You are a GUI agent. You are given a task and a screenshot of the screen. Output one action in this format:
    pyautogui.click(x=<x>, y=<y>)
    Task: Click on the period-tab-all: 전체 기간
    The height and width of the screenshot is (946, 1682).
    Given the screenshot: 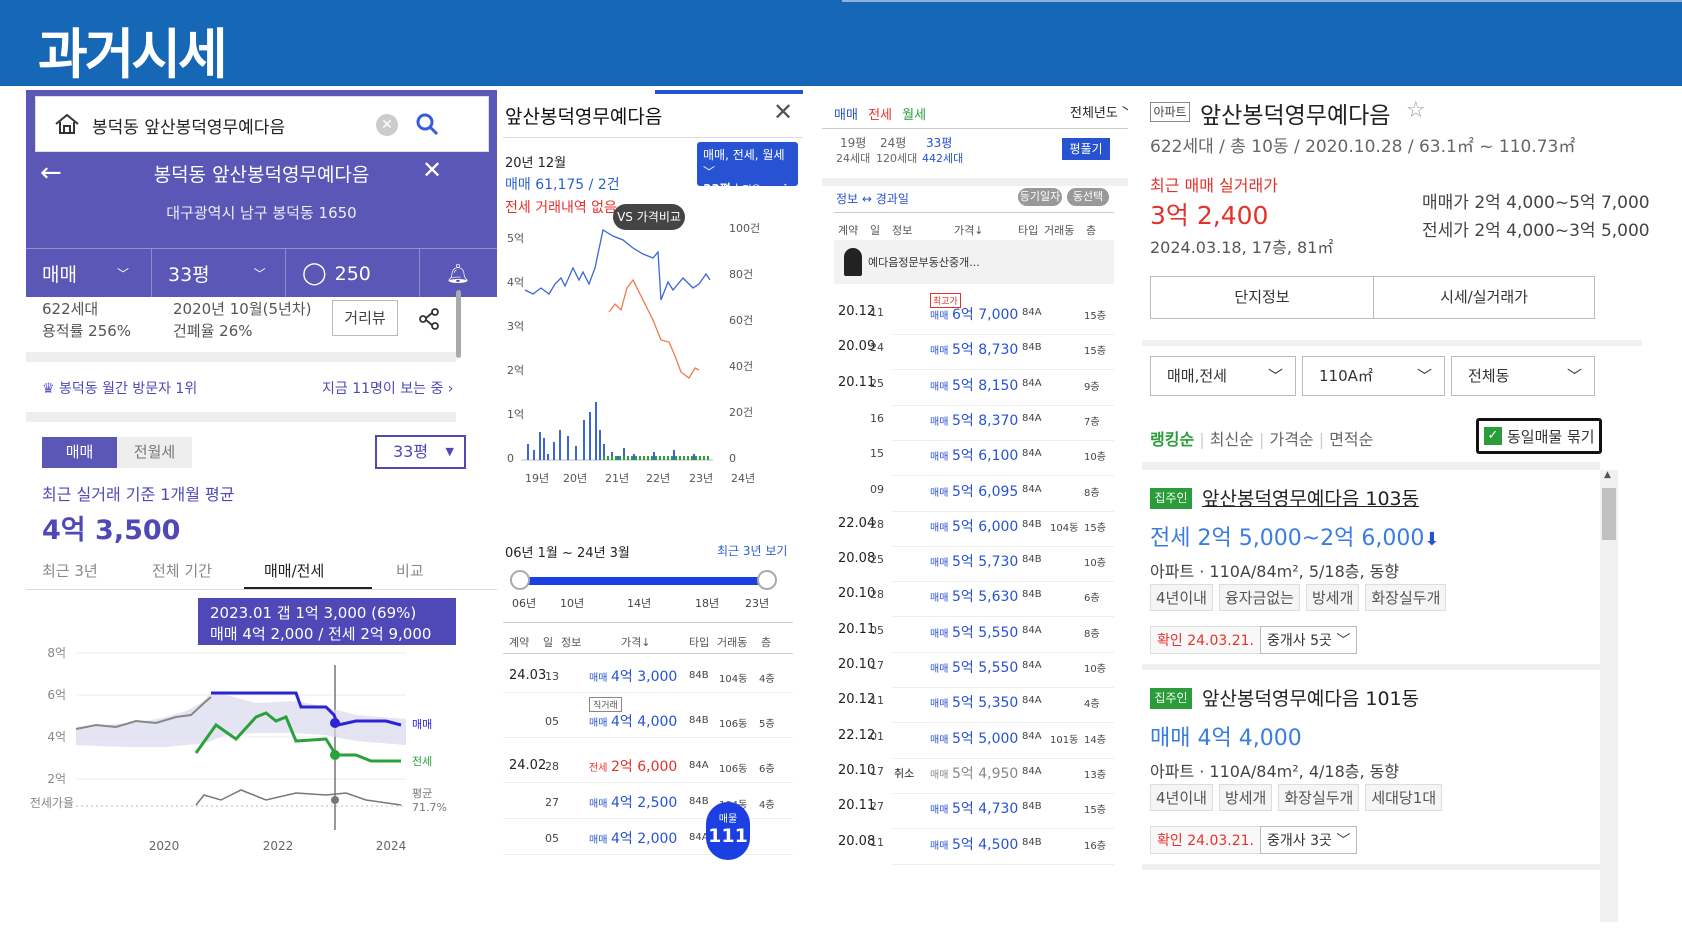 What is the action you would take?
    pyautogui.click(x=182, y=570)
    